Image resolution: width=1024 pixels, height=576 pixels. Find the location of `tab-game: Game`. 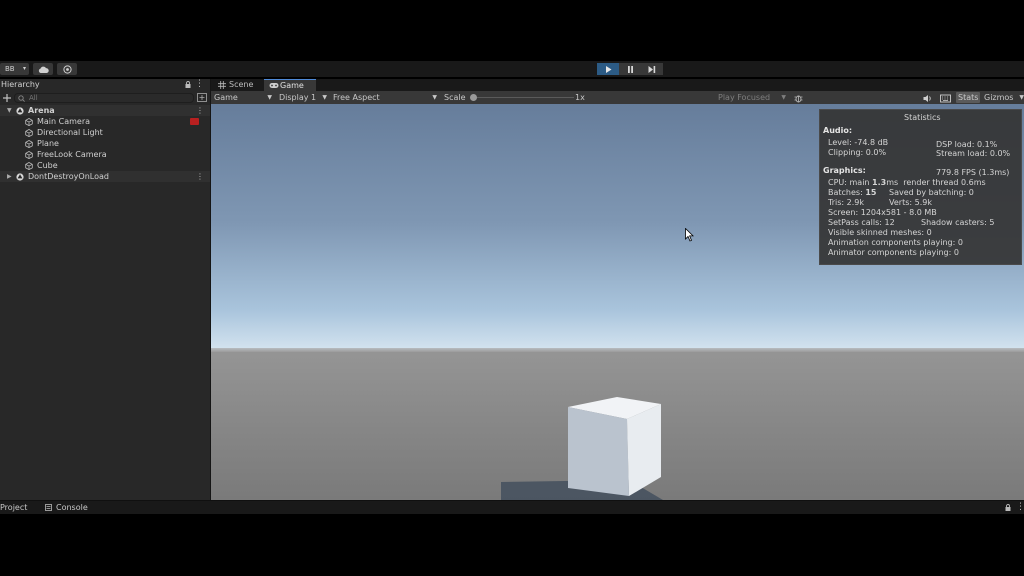

tab-game: Game is located at coordinates (290, 85).